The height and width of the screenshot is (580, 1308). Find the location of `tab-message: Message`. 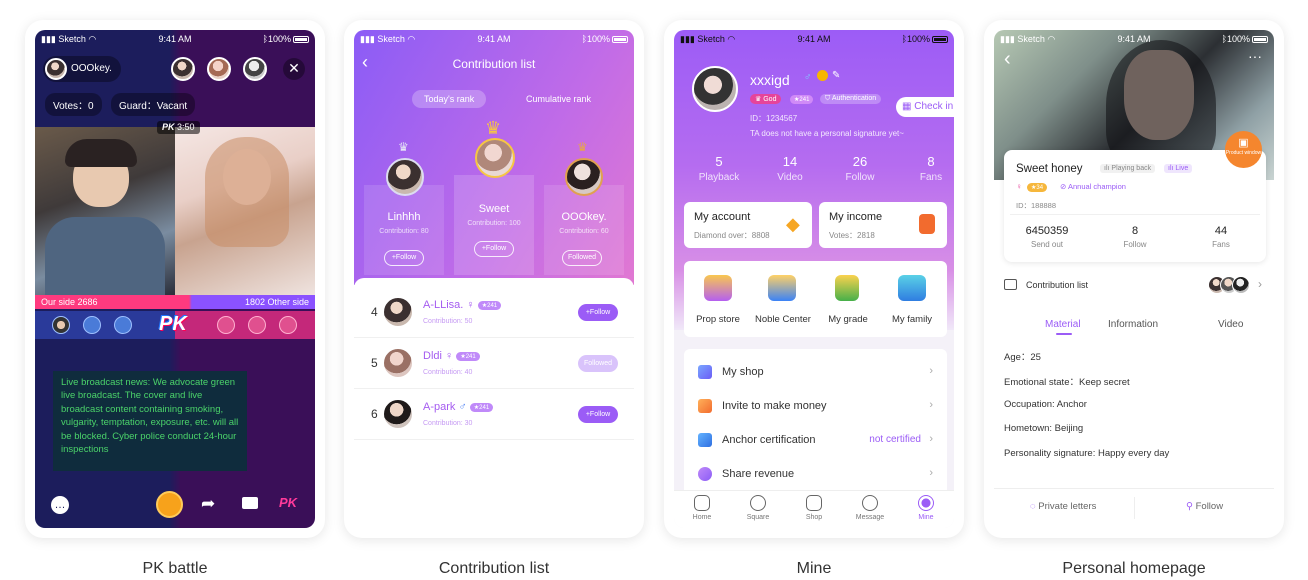

tab-message: Message is located at coordinates (870, 508).